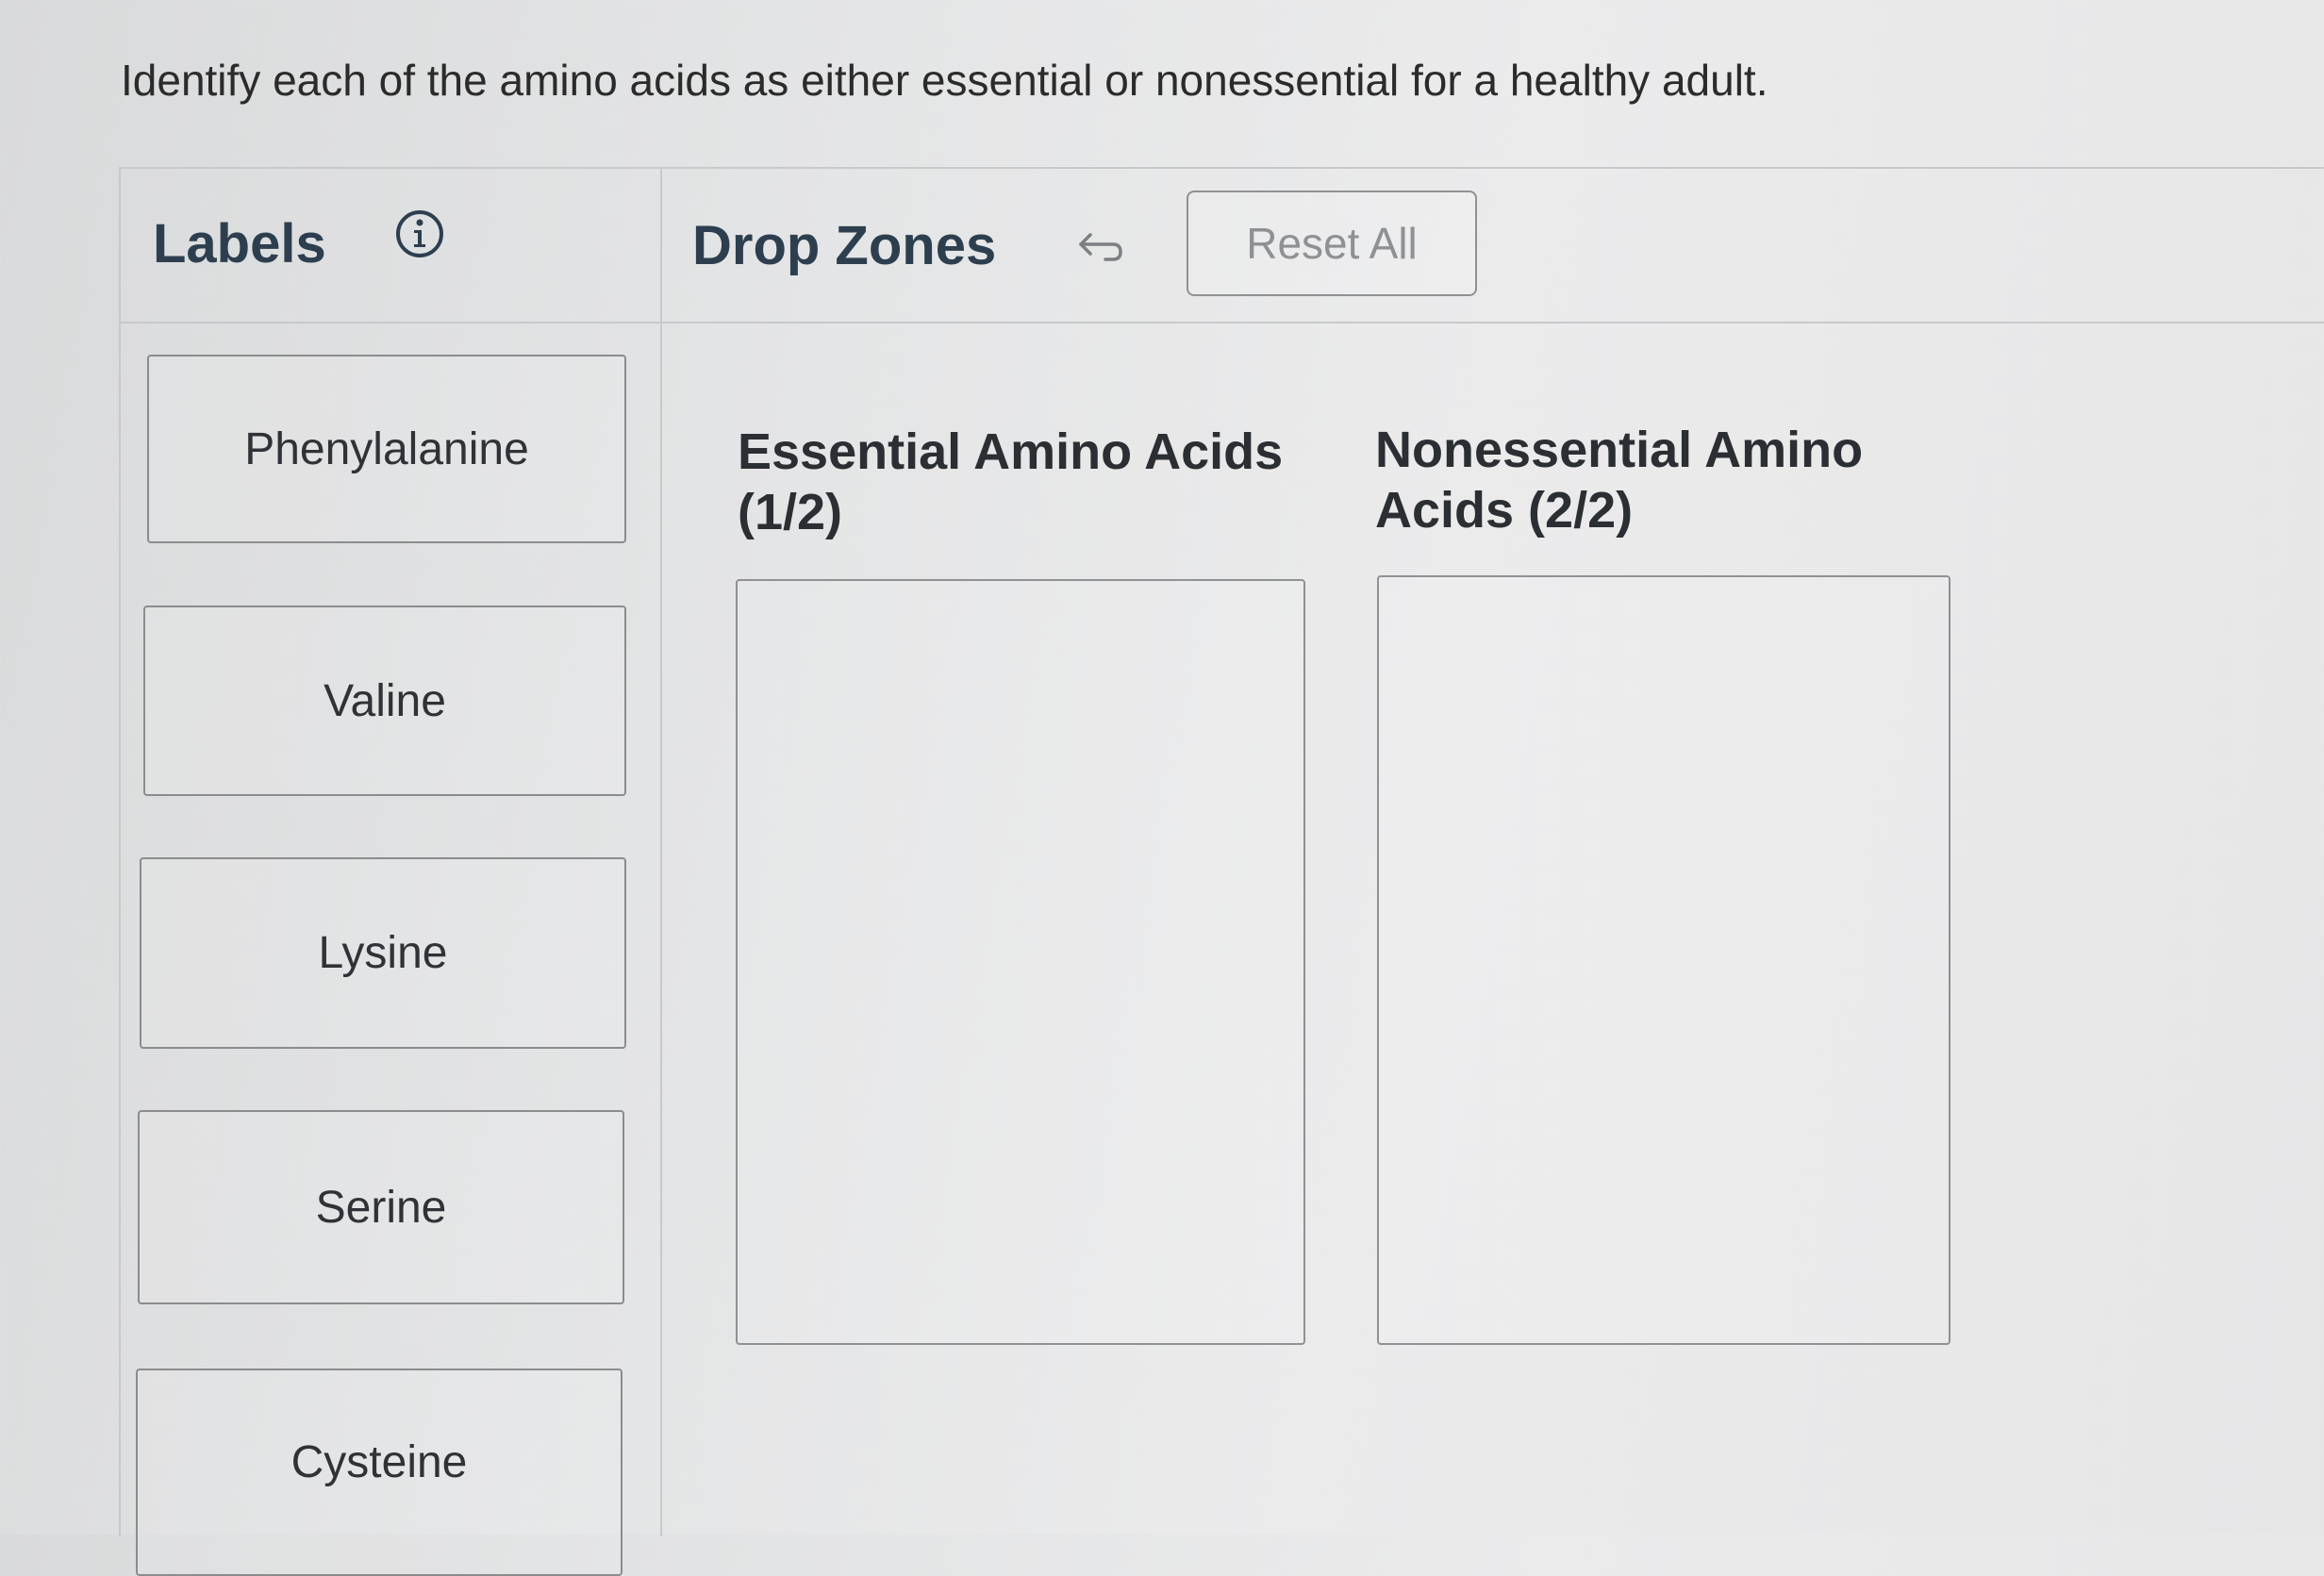 This screenshot has width=2324, height=1576. I want to click on label-card-text: Phenylalanine, so click(387, 448).